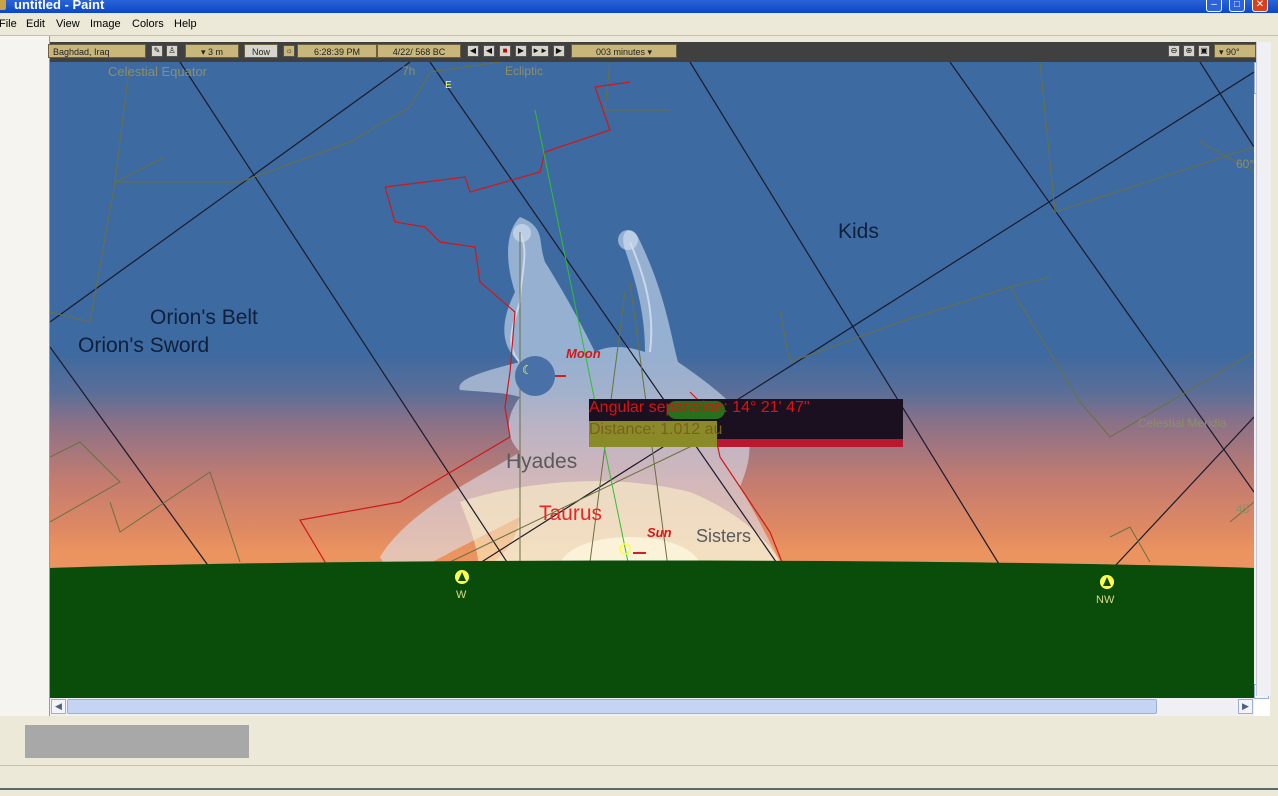 This screenshot has height=796, width=1278. Describe the element at coordinates (639, 775) in the screenshot. I see `status-bar` at that location.